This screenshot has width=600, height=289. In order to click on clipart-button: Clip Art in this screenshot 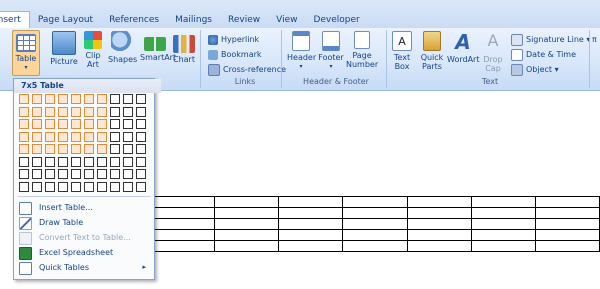, I will do `click(93, 50)`.